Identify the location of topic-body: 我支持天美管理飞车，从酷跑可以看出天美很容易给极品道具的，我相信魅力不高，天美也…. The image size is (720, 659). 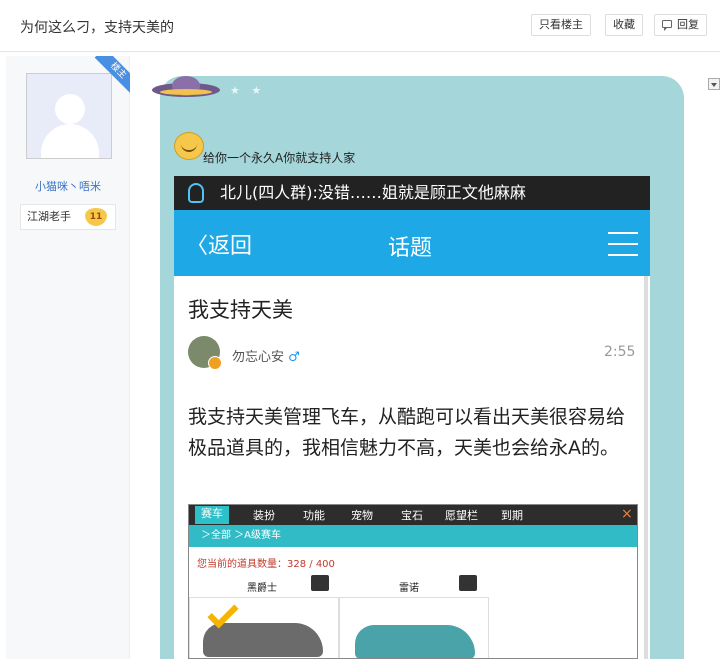
(407, 432).